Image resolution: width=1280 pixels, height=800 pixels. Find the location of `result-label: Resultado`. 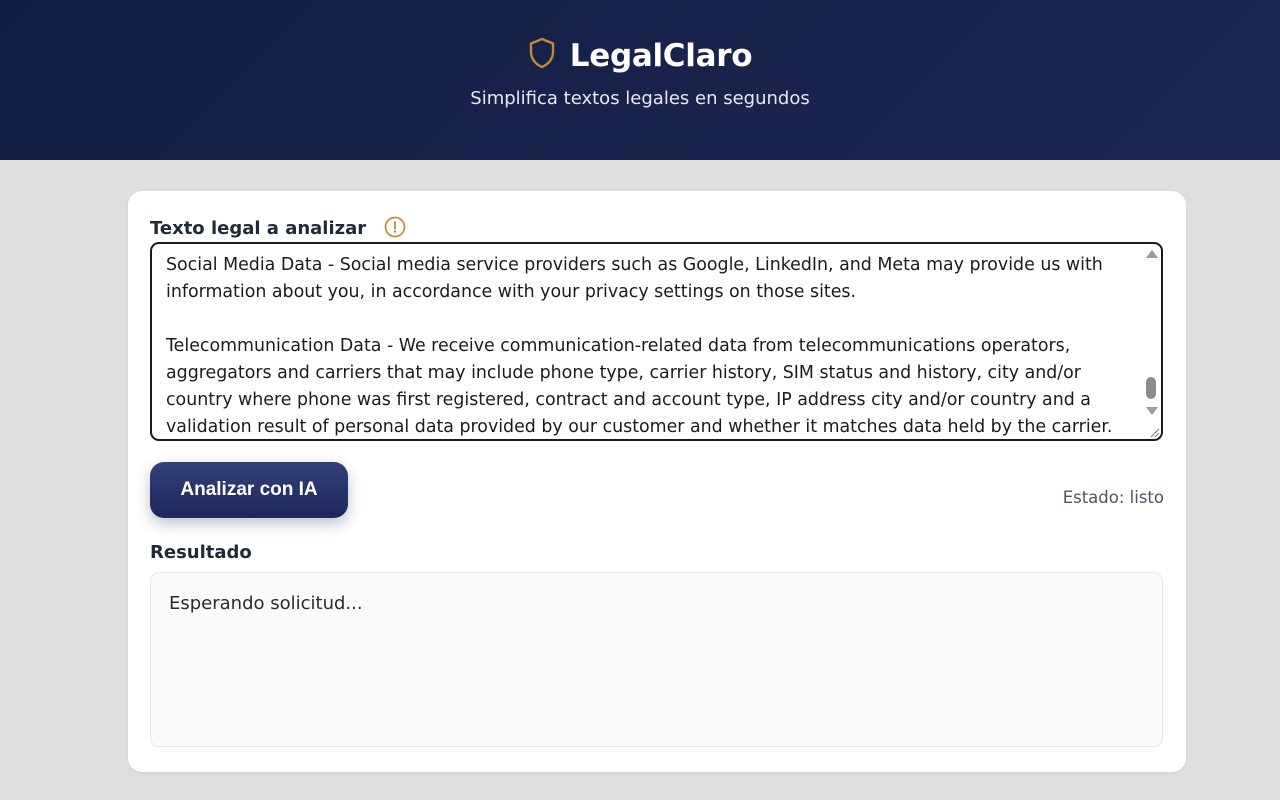

result-label: Resultado is located at coordinates (201, 552).